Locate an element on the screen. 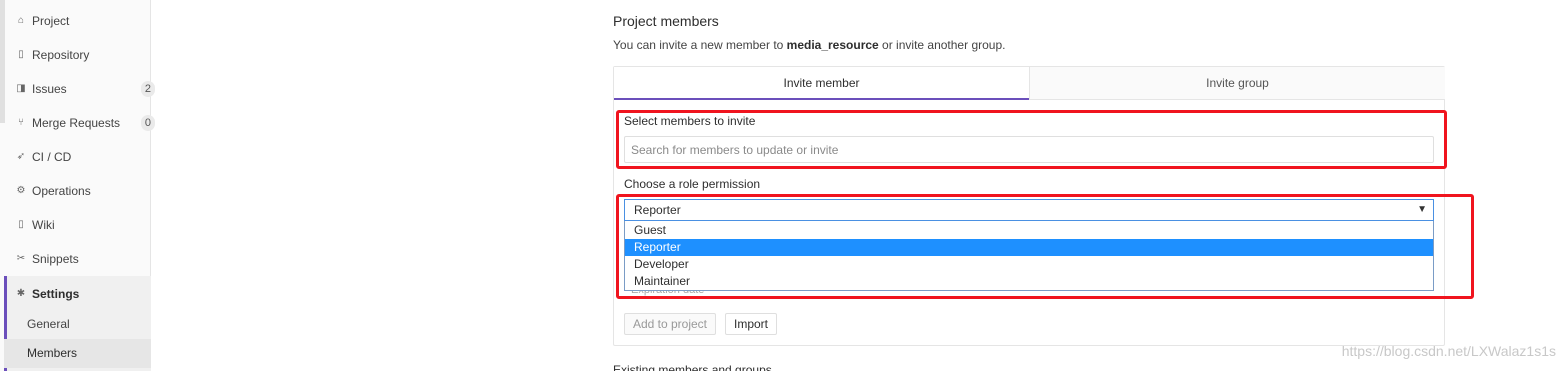 This screenshot has height=371, width=1565. sidebar-item-issues: ◨ Issues 2 is located at coordinates (85, 89).